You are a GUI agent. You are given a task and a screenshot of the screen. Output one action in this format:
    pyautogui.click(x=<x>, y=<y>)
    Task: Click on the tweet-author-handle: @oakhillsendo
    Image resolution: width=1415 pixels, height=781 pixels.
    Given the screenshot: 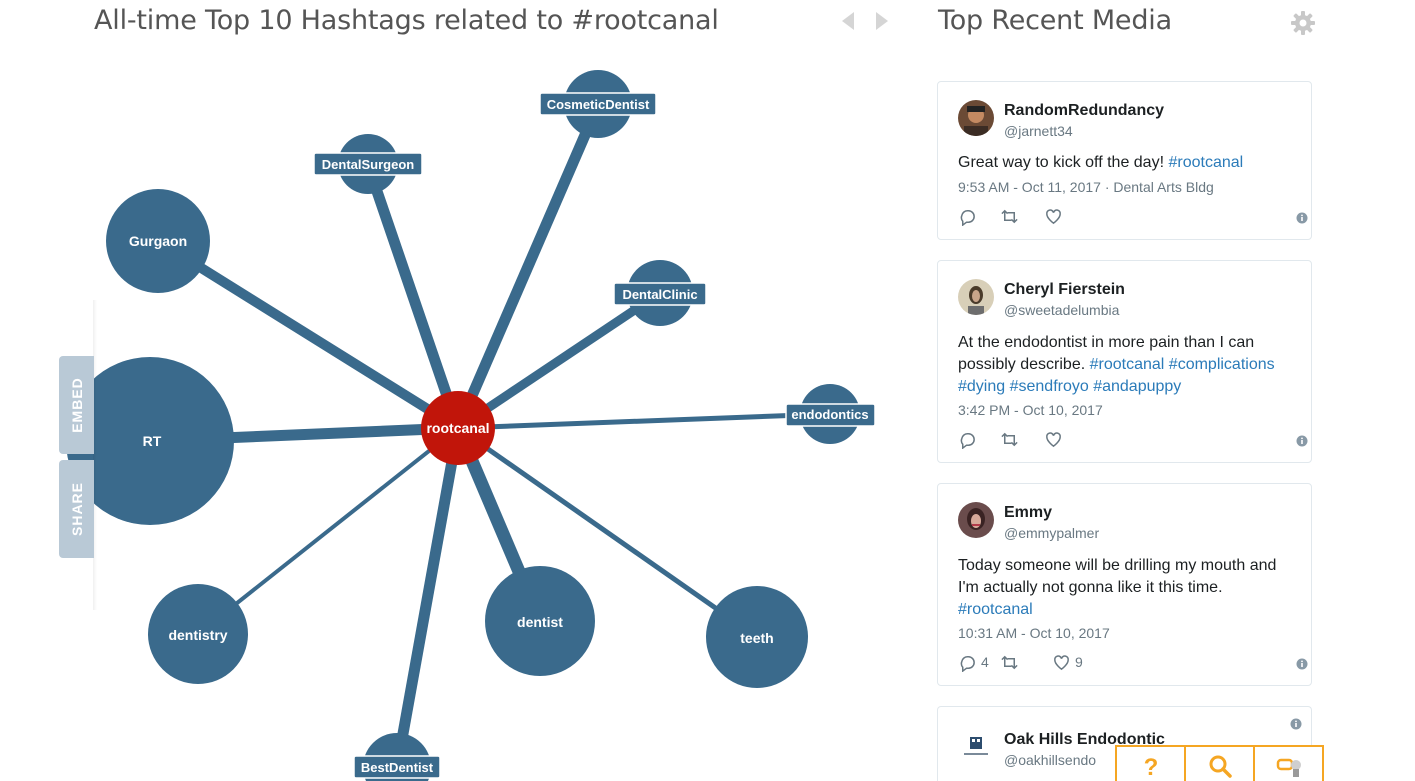 What is the action you would take?
    pyautogui.click(x=1050, y=760)
    